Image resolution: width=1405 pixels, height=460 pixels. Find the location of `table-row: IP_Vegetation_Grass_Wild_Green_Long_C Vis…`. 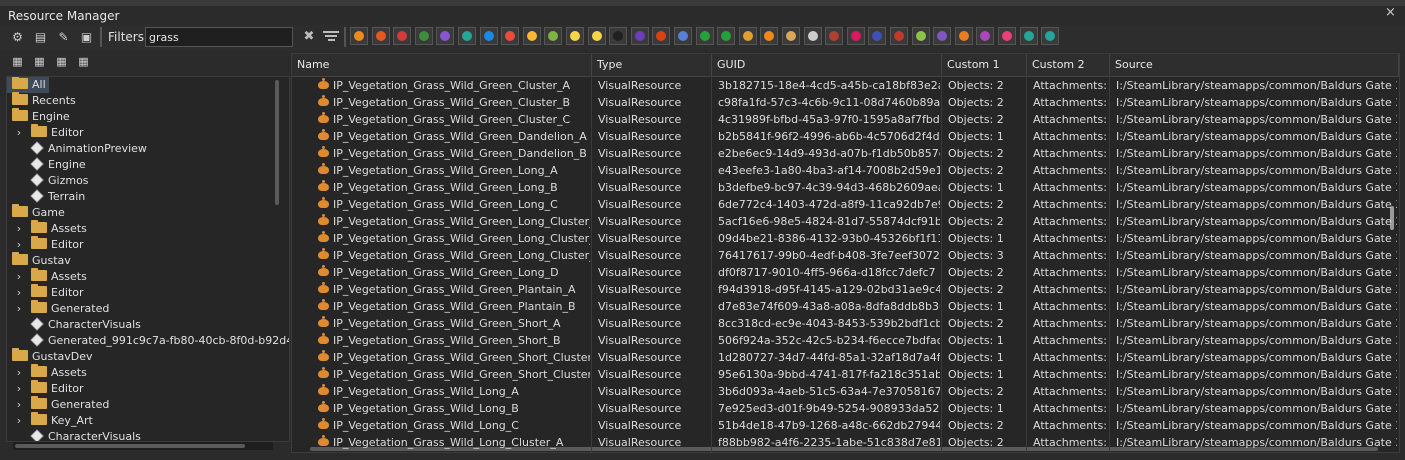

table-row: IP_Vegetation_Grass_Wild_Green_Long_C Vis… is located at coordinates (845, 204).